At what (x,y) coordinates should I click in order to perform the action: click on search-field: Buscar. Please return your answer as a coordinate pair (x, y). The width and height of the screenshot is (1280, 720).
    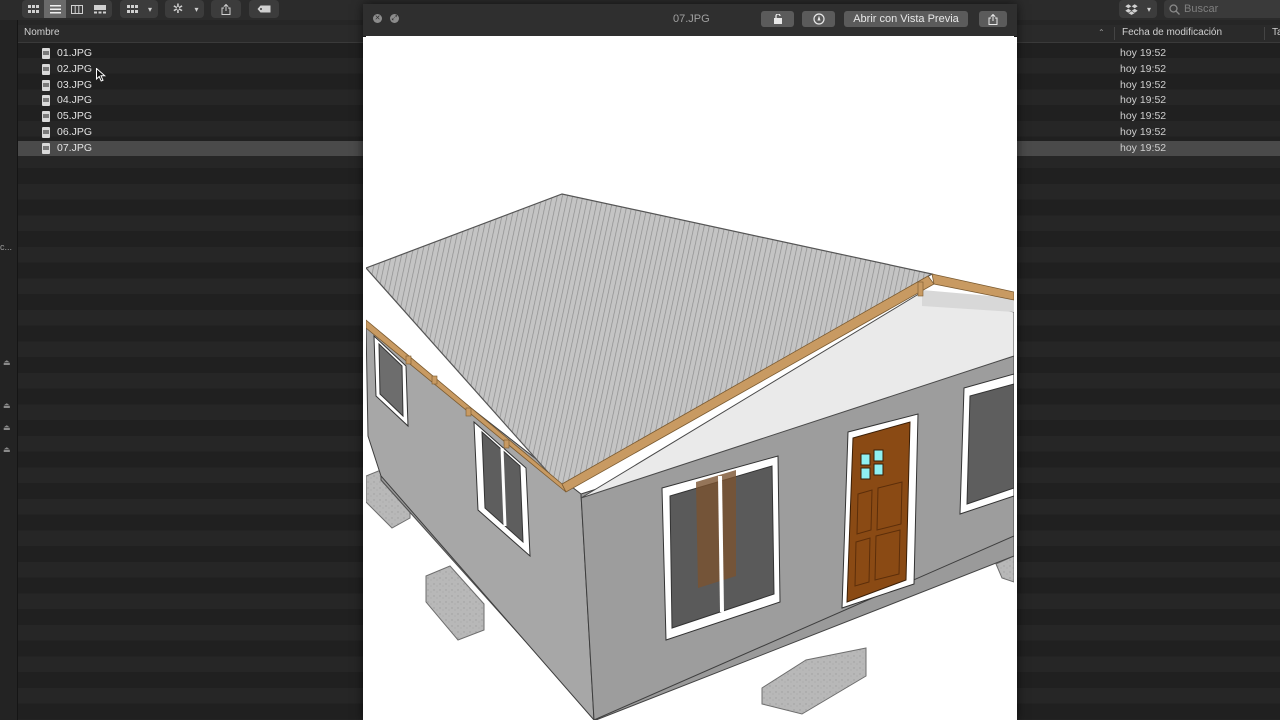
    Looking at the image, I should click on (1222, 9).